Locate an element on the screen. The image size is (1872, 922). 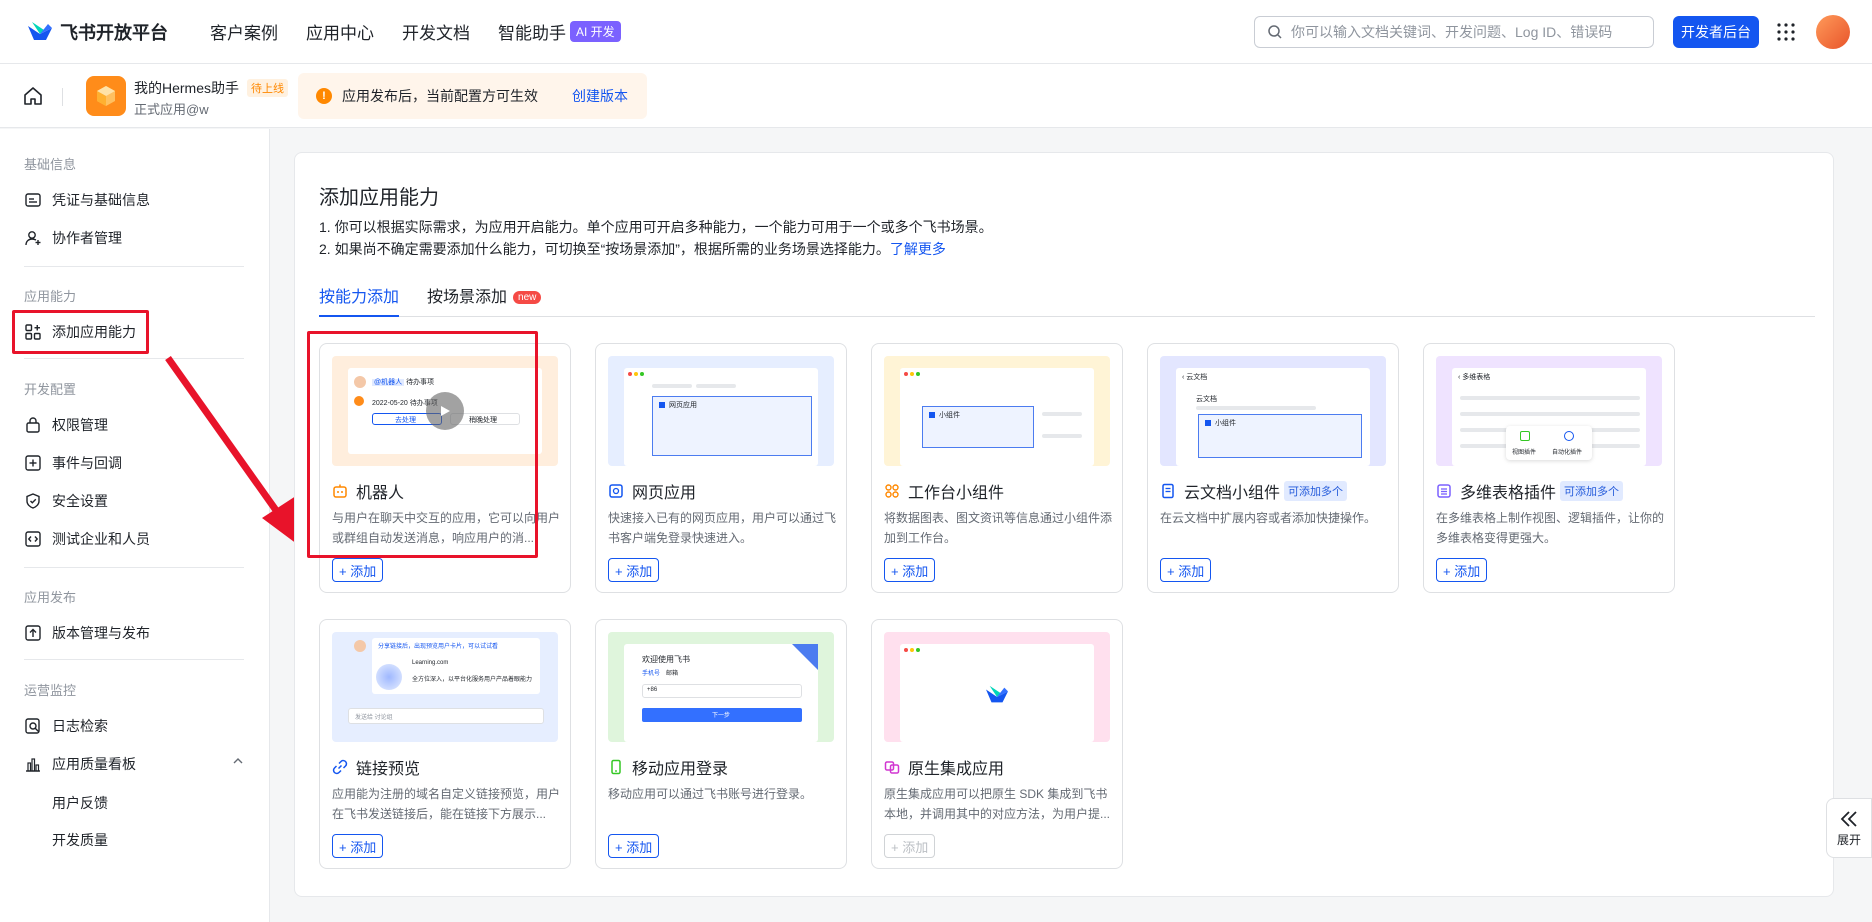
logo: 飞书开放平台 is located at coordinates (97, 32).